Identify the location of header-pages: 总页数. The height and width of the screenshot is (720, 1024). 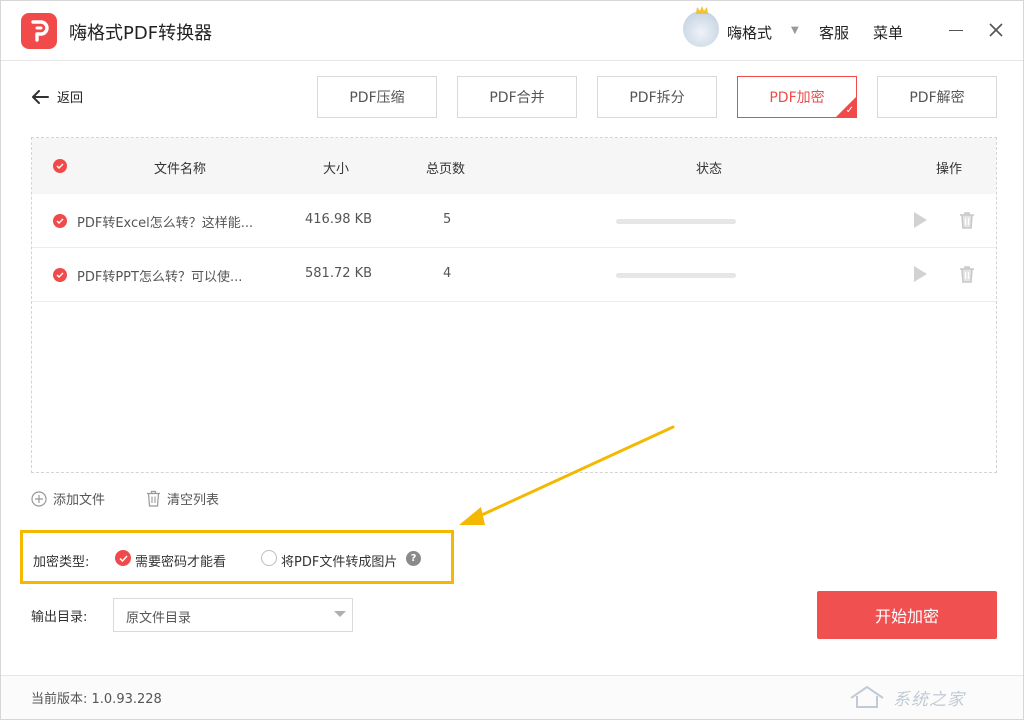
(446, 169).